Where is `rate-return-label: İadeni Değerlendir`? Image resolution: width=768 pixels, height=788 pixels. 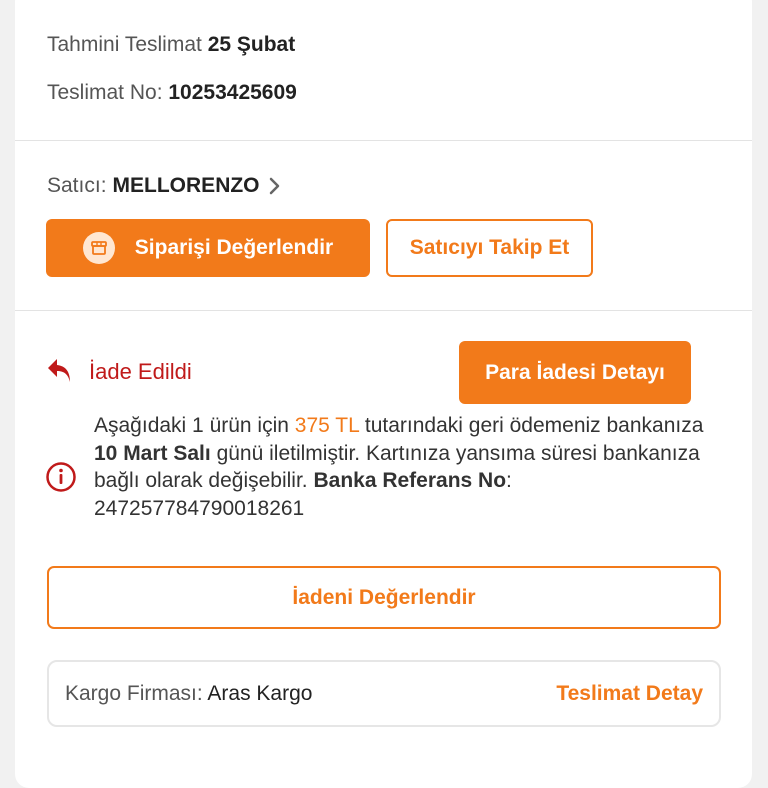
rate-return-label: İadeni Değerlendir is located at coordinates (384, 597).